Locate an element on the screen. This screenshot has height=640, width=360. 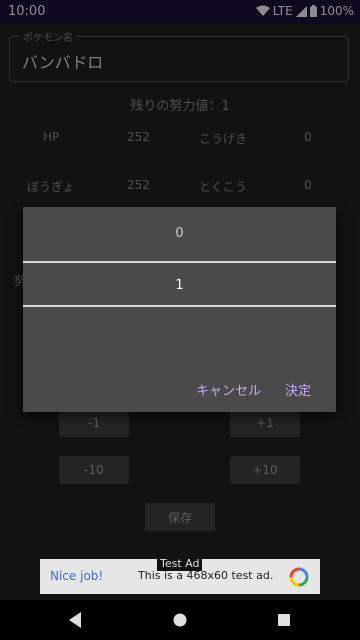
home-icon is located at coordinates (180, 622).